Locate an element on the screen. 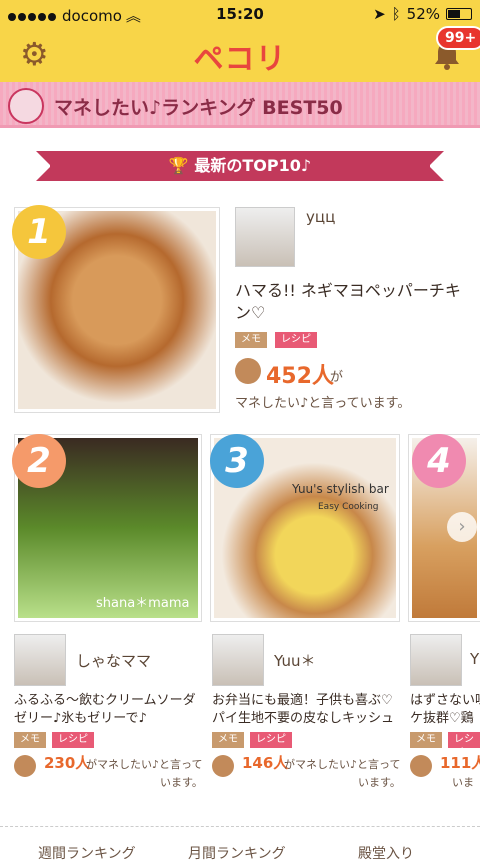  trophy-icon: 🏆 is located at coordinates (181, 165).